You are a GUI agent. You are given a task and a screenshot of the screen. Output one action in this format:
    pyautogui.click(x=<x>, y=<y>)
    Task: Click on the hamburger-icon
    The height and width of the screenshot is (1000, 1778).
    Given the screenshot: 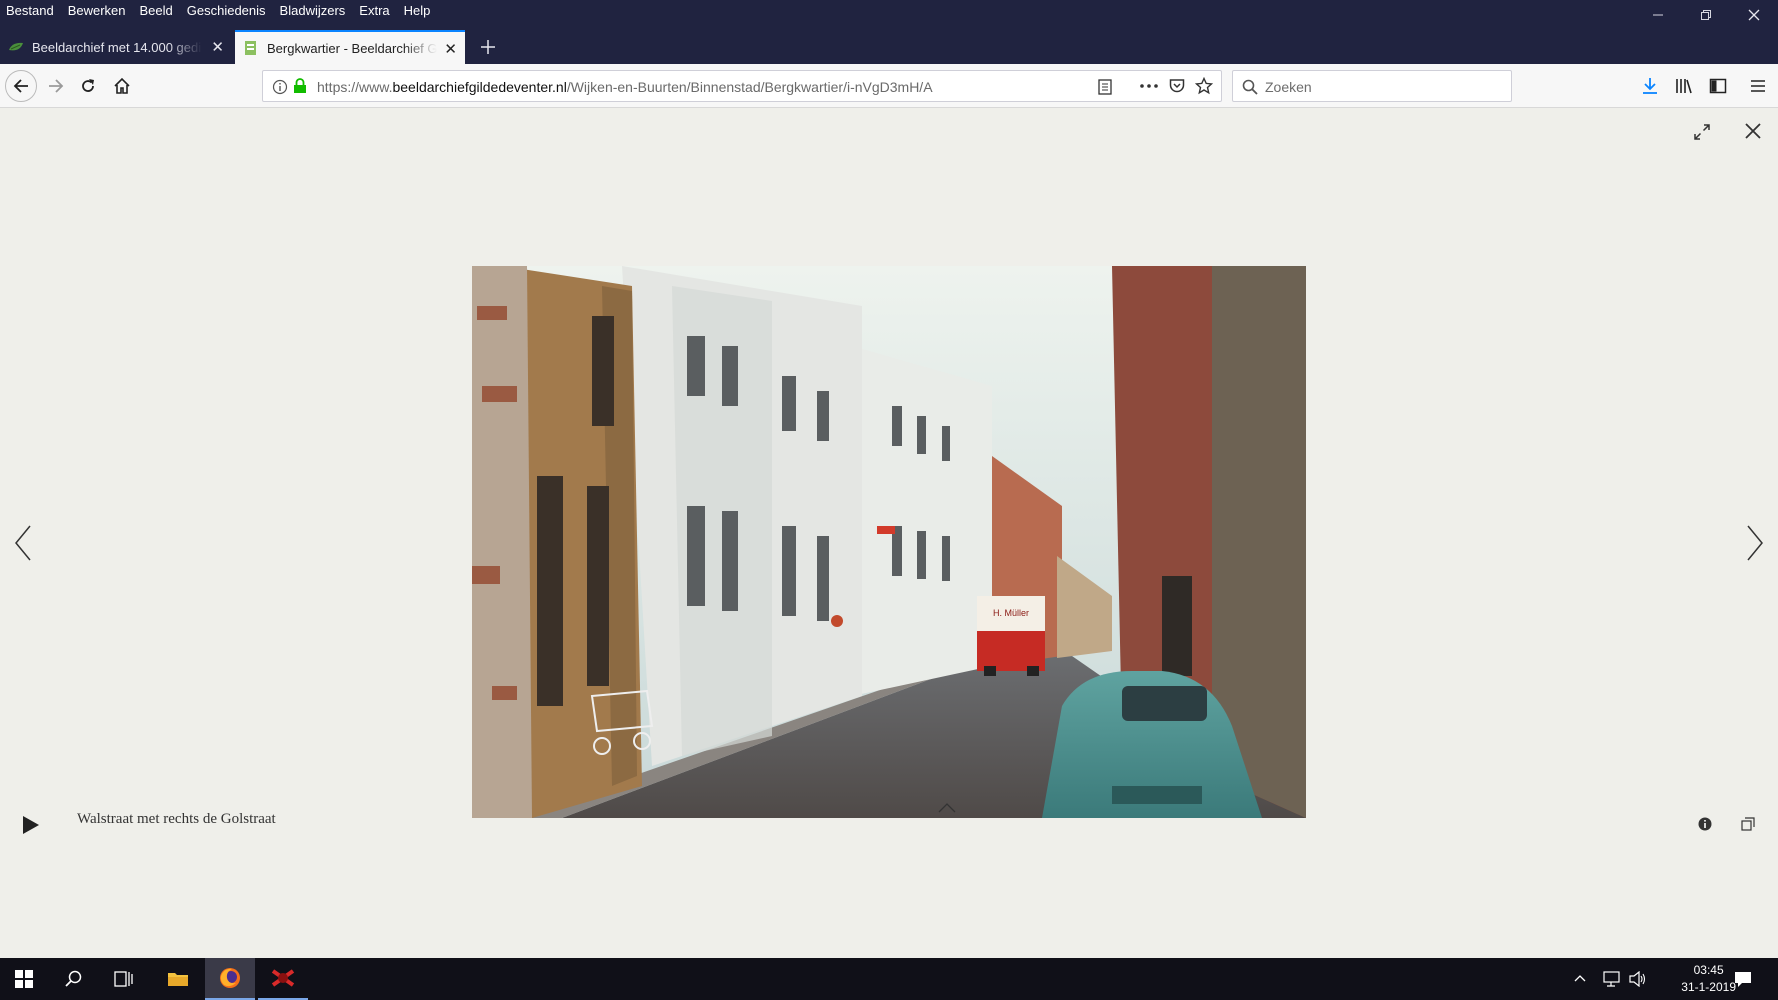 What is the action you would take?
    pyautogui.click(x=1758, y=86)
    